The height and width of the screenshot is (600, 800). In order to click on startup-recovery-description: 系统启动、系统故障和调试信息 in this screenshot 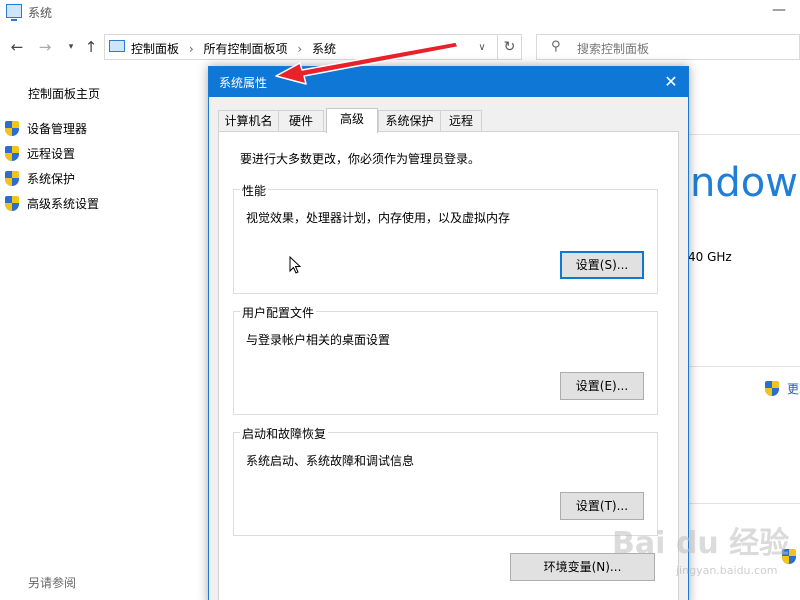, I will do `click(330, 461)`.